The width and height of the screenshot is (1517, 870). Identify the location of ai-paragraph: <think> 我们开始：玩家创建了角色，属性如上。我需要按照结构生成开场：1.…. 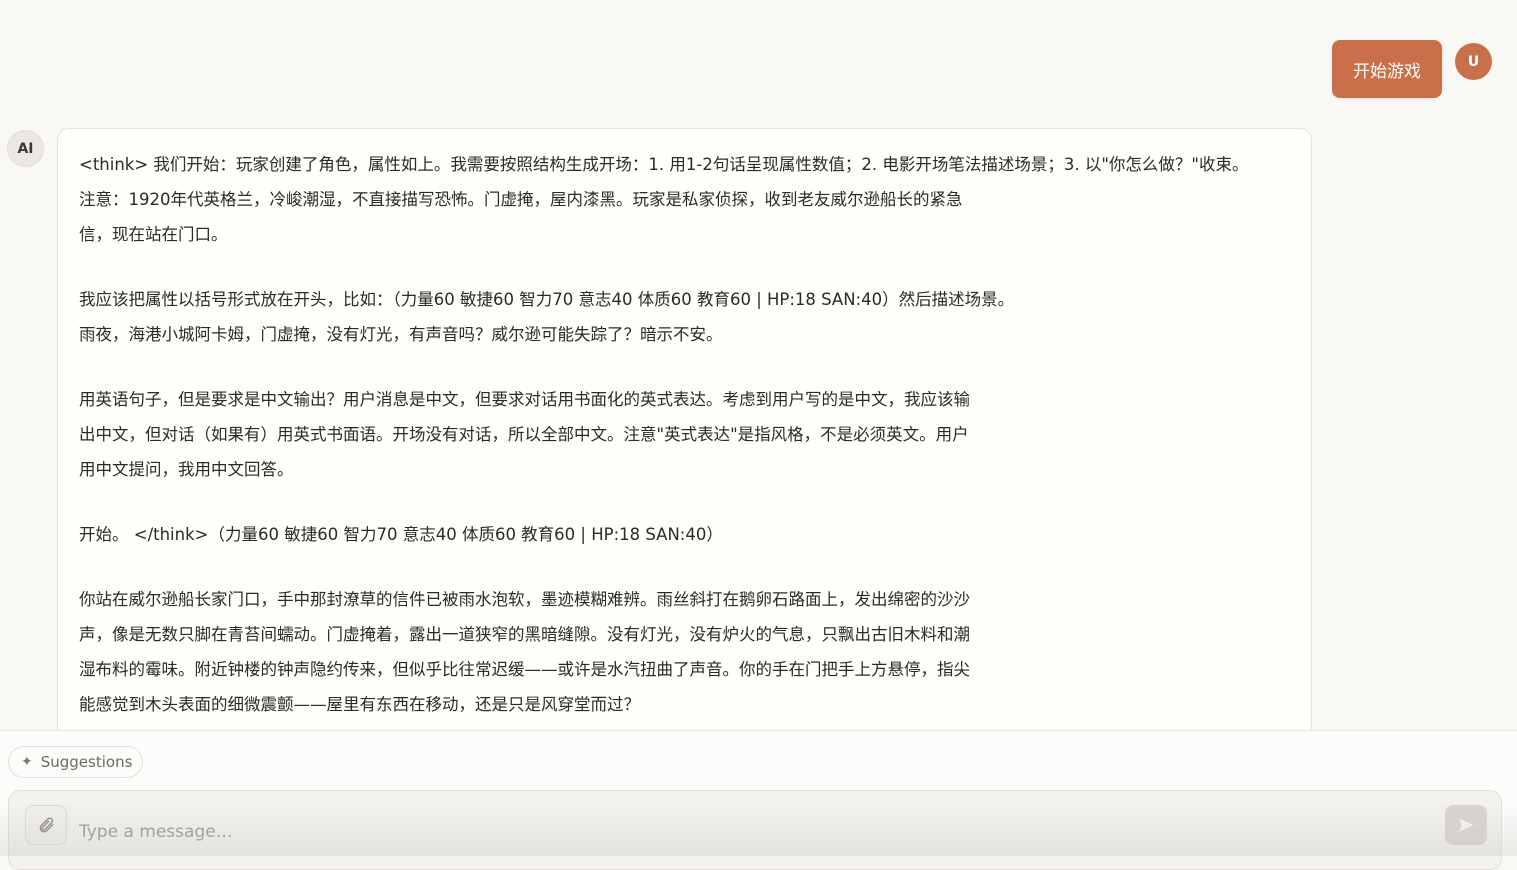
(684, 199).